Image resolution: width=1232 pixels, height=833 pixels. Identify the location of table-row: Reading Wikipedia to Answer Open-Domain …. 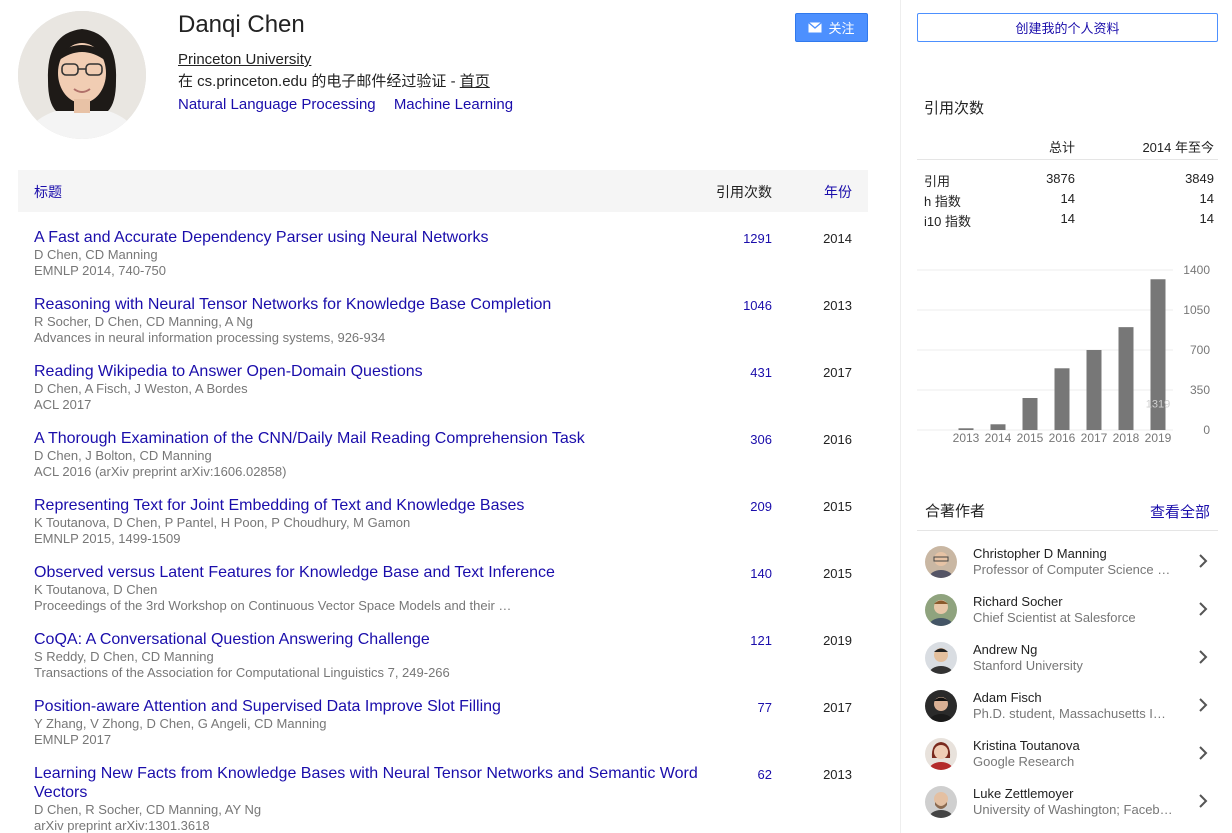
(443, 379).